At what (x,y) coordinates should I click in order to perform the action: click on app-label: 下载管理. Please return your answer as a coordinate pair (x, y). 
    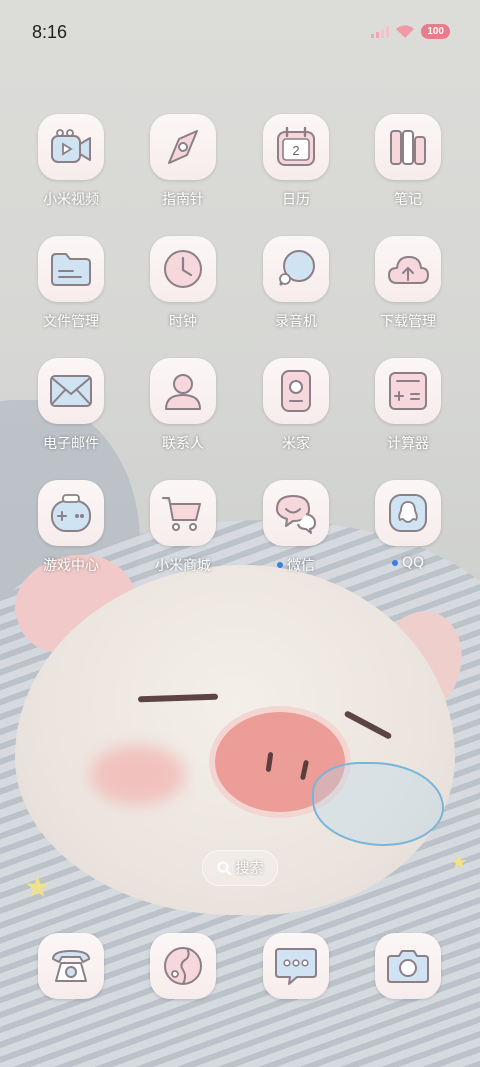
    Looking at the image, I should click on (408, 322).